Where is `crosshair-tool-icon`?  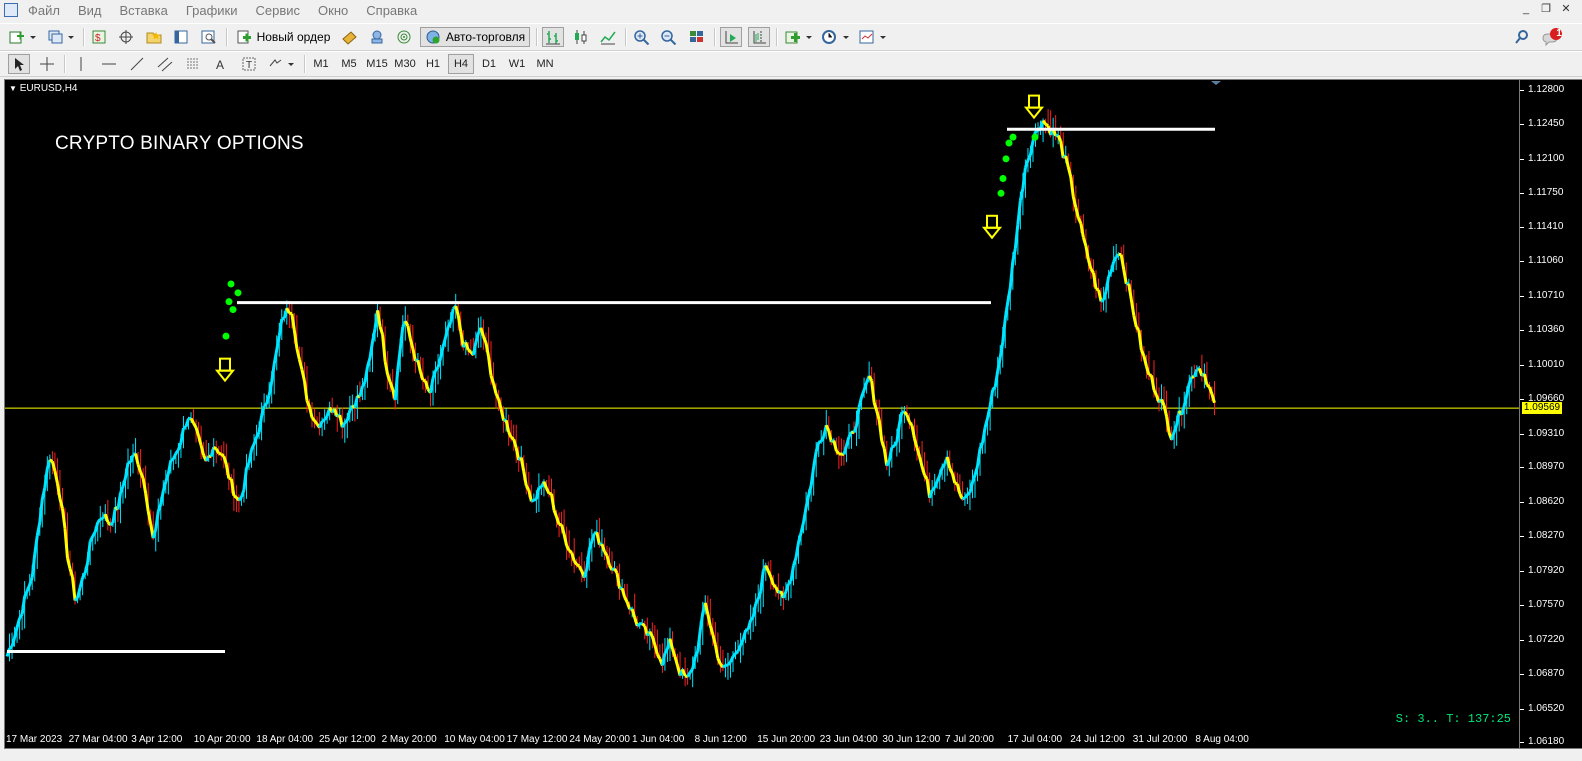
crosshair-tool-icon is located at coordinates (47, 64).